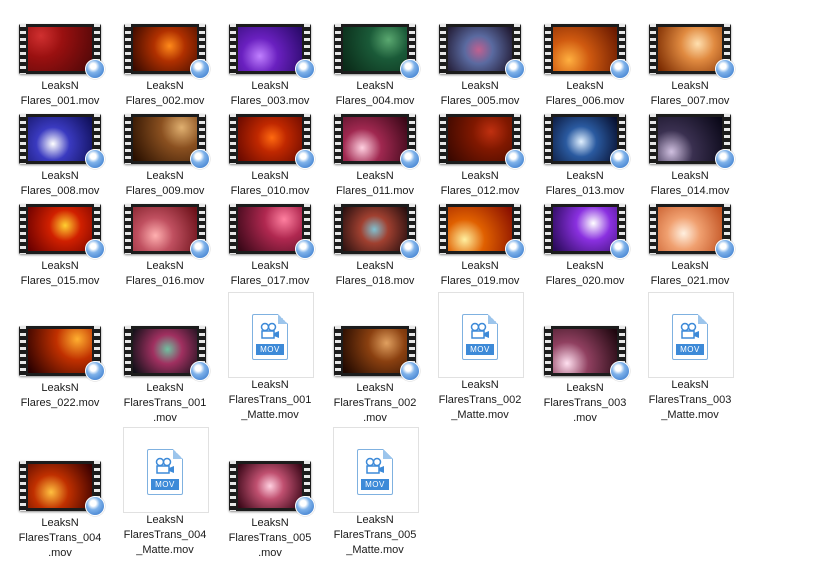 This screenshot has width=828, height=569. What do you see at coordinates (270, 415) in the screenshot?
I see `file-name-line-3: _Matte.mov` at bounding box center [270, 415].